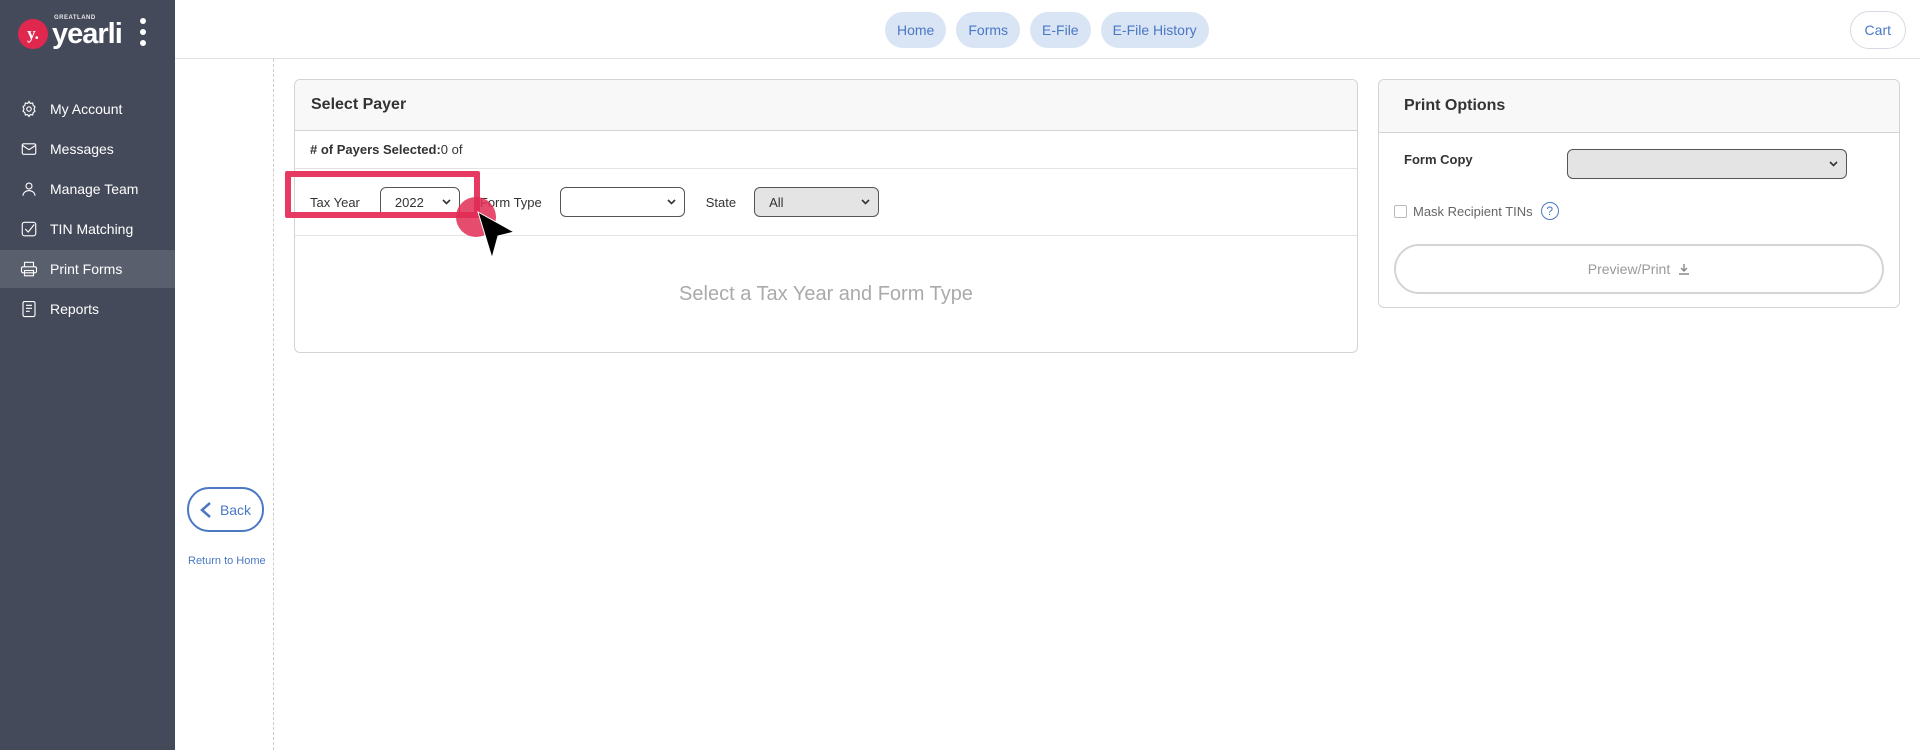 This screenshot has width=1920, height=750. I want to click on mask-tins-checkbox, so click(1400, 211).